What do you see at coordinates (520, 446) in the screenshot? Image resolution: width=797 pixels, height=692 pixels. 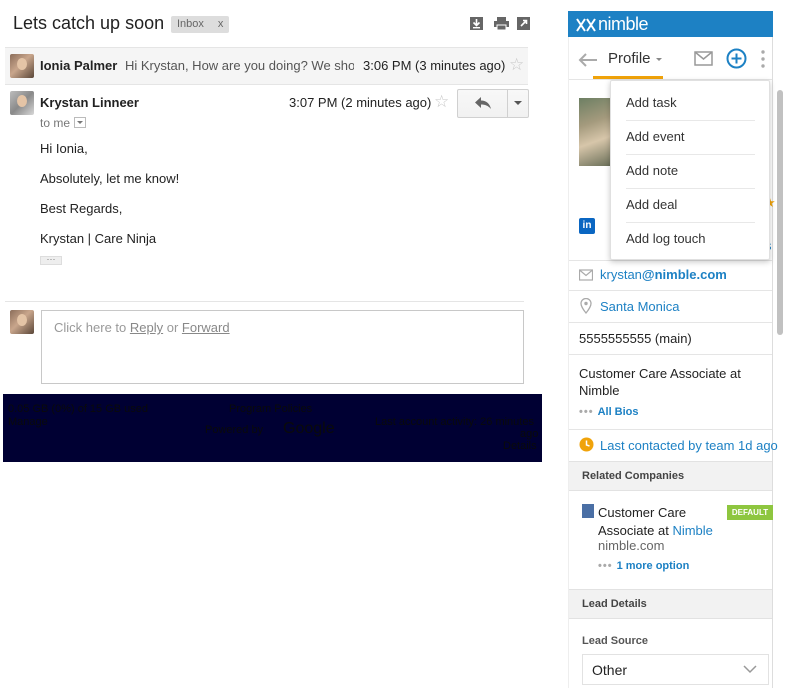 I see `details-link: Details` at bounding box center [520, 446].